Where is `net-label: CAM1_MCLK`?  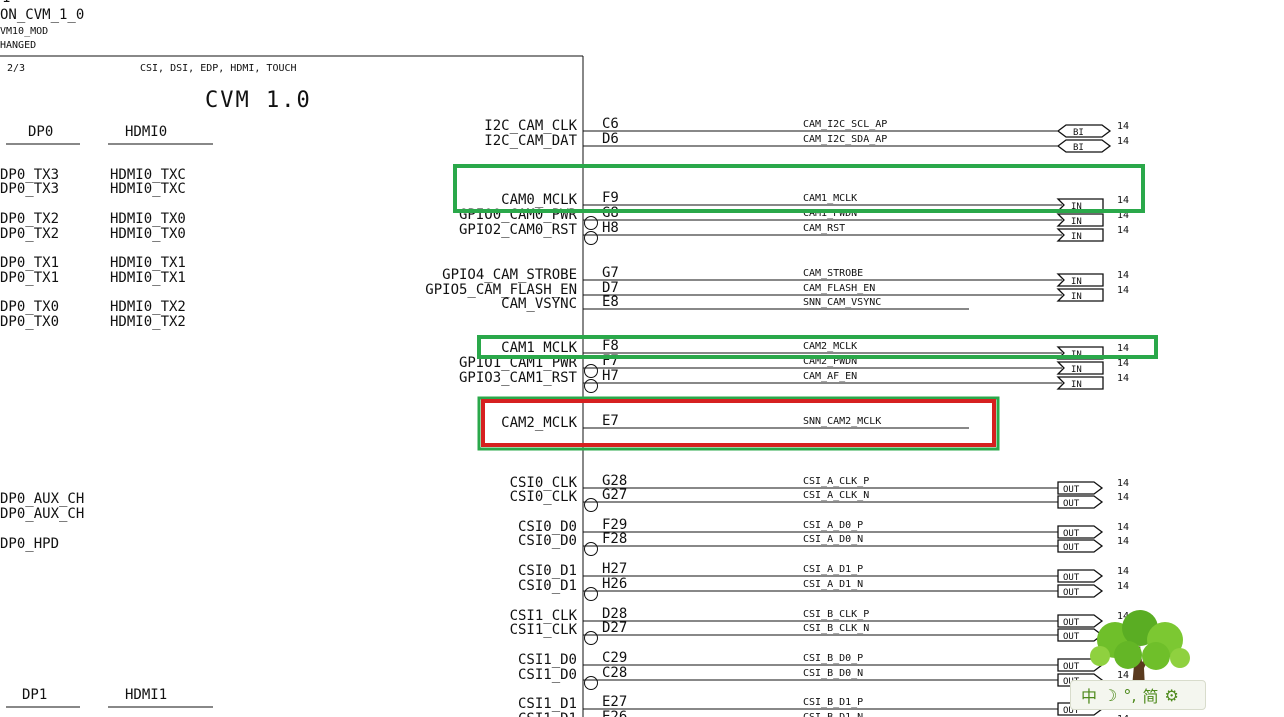
net-label: CAM1_MCLK is located at coordinates (830, 198).